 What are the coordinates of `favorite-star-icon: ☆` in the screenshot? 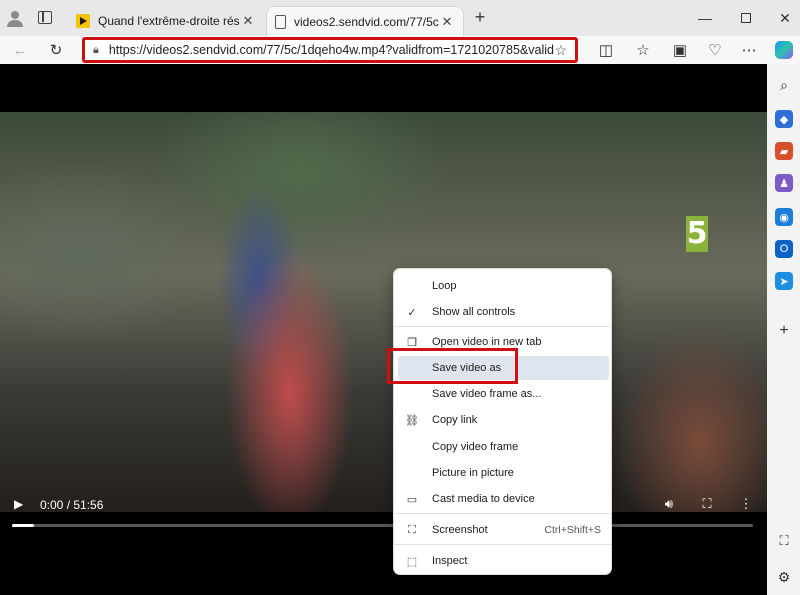 It's located at (560, 50).